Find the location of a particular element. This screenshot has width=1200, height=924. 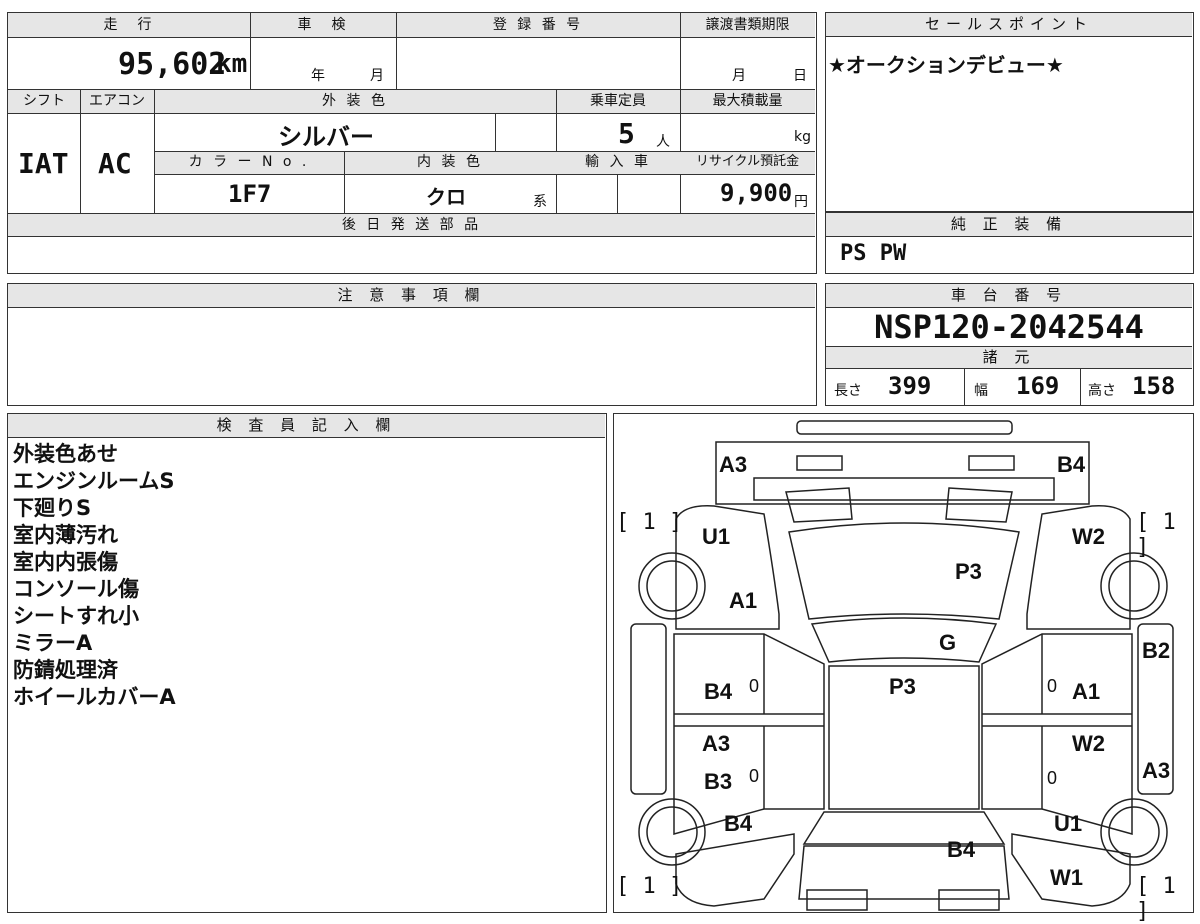

code-b4-top: B4 is located at coordinates (1071, 464).